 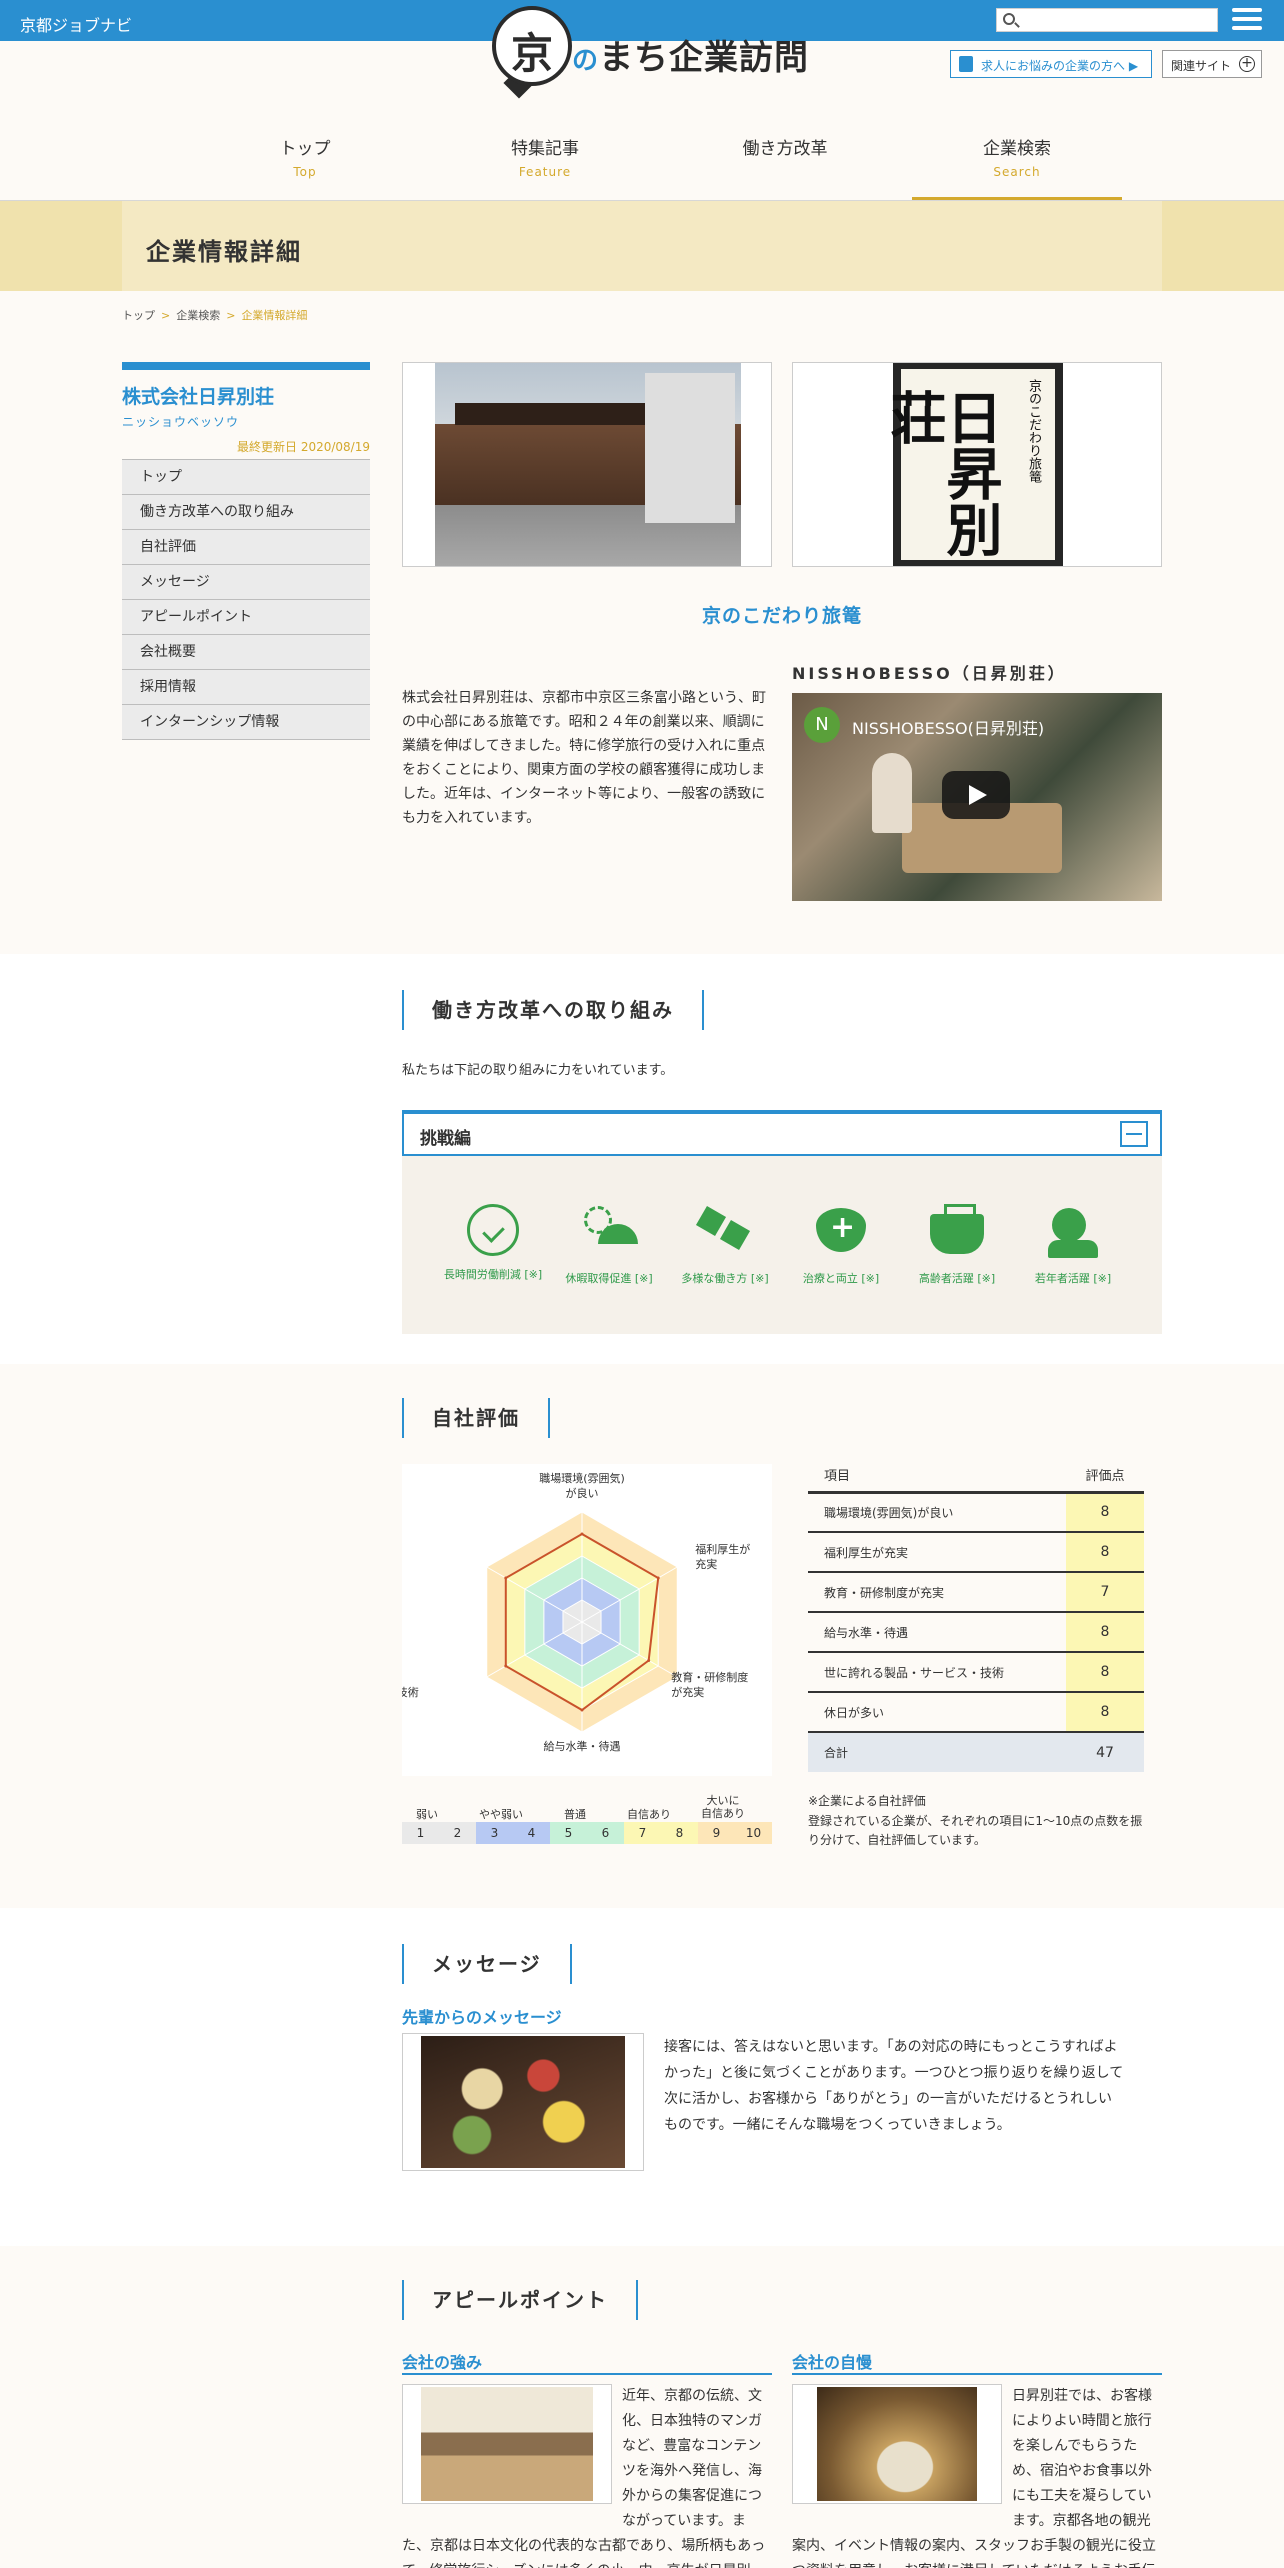 What do you see at coordinates (531, 1833) in the screenshot?
I see `scale-cell: 4` at bounding box center [531, 1833].